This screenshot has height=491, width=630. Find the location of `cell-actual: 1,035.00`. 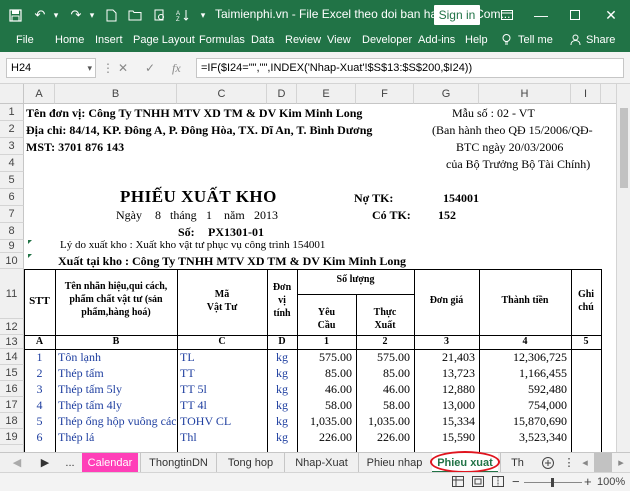

cell-actual: 1,035.00 is located at coordinates (383, 421).